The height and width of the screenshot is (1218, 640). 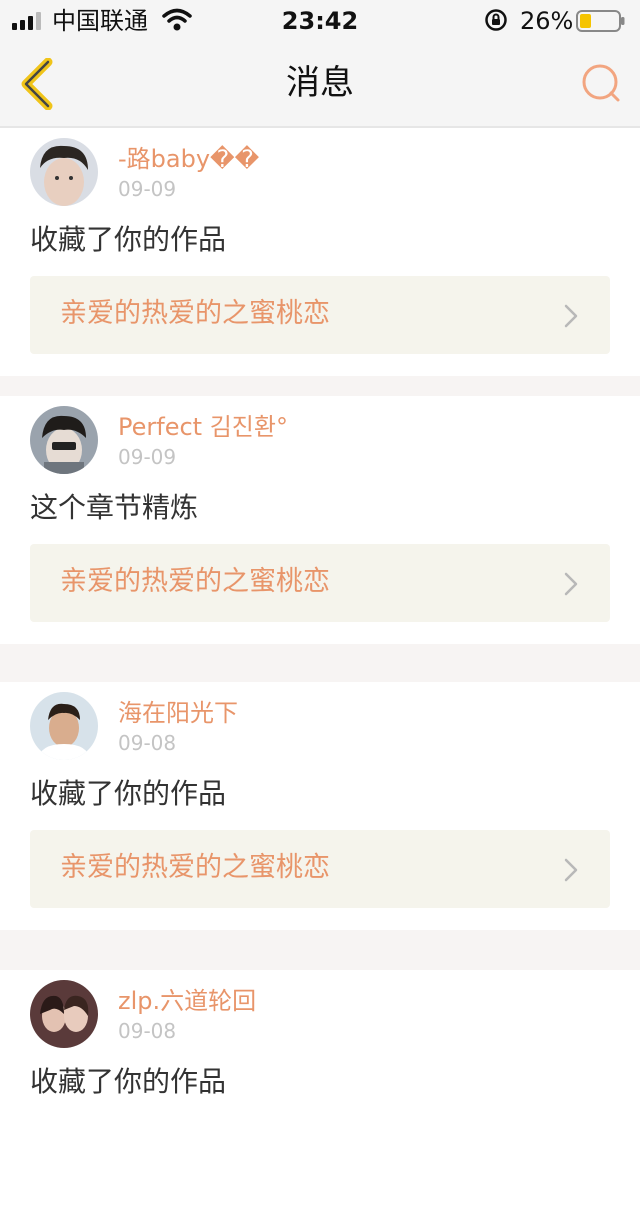 I want to click on username: -路baby��, so click(x=188, y=159).